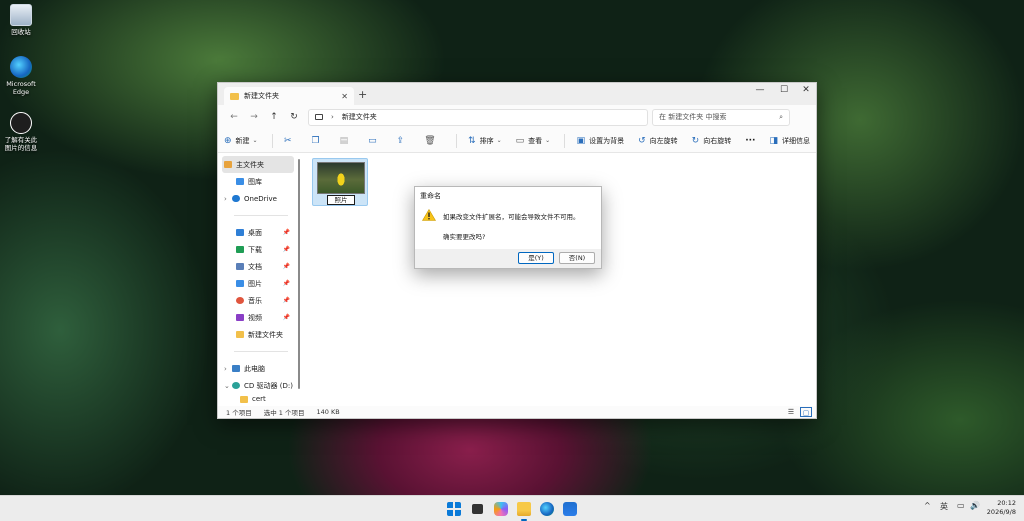 This screenshot has width=1024, height=521. Describe the element at coordinates (225, 198) in the screenshot. I see `chevron-right-icon: ›` at that location.